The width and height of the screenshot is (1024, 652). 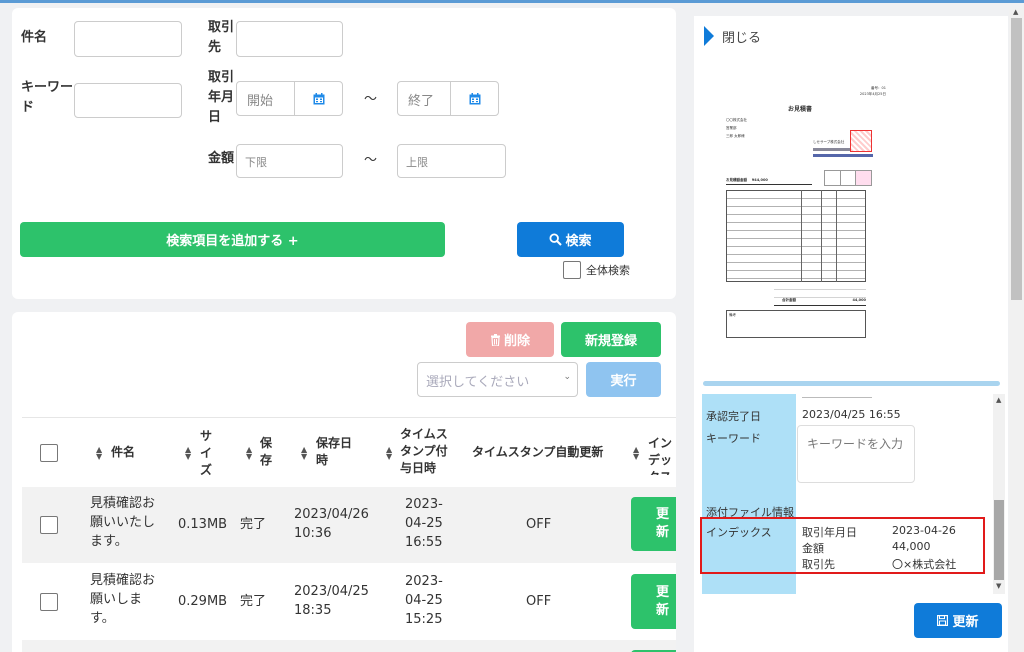 What do you see at coordinates (331, 601) in the screenshot?
I see `row-saved: 2023/04/25 18:35` at bounding box center [331, 601].